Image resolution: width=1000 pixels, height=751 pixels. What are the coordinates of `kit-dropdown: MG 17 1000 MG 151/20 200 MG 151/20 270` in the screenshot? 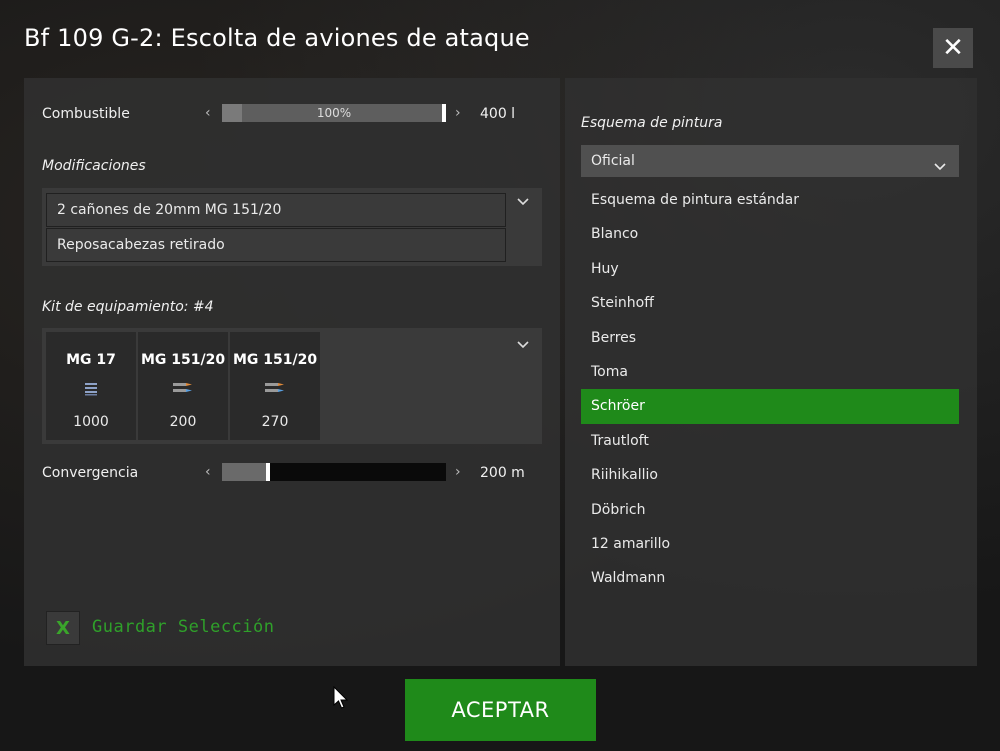 It's located at (292, 386).